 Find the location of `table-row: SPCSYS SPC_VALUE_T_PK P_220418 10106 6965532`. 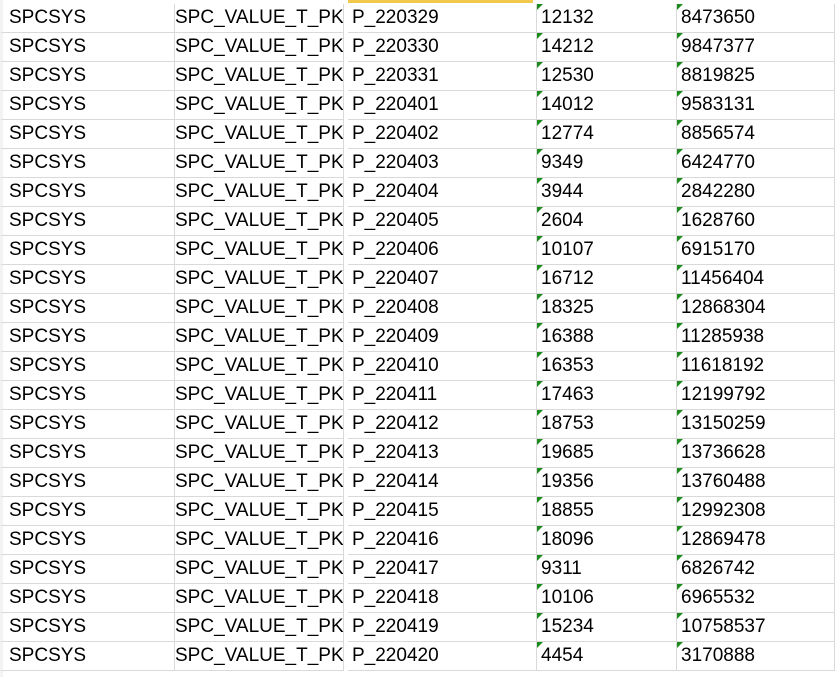

table-row: SPCSYS SPC_VALUE_T_PK P_220418 10106 6965532 is located at coordinates (417, 598).